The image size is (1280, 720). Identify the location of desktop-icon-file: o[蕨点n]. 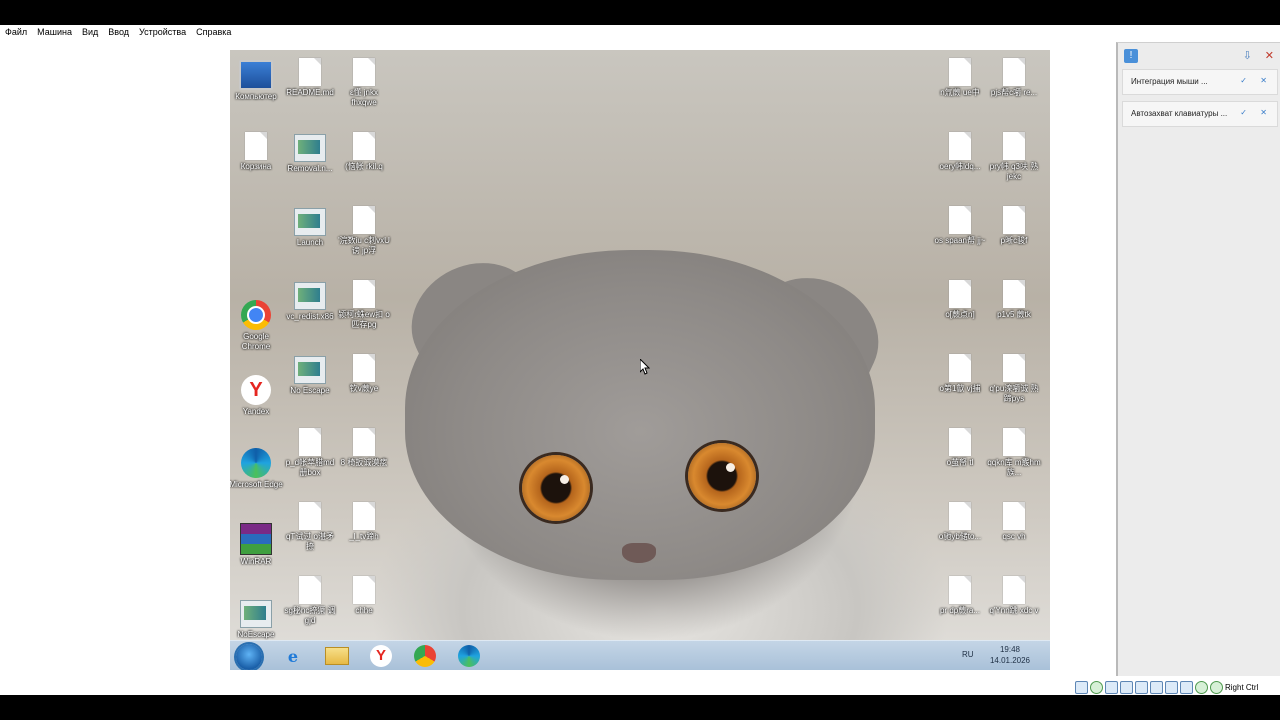
(960, 300).